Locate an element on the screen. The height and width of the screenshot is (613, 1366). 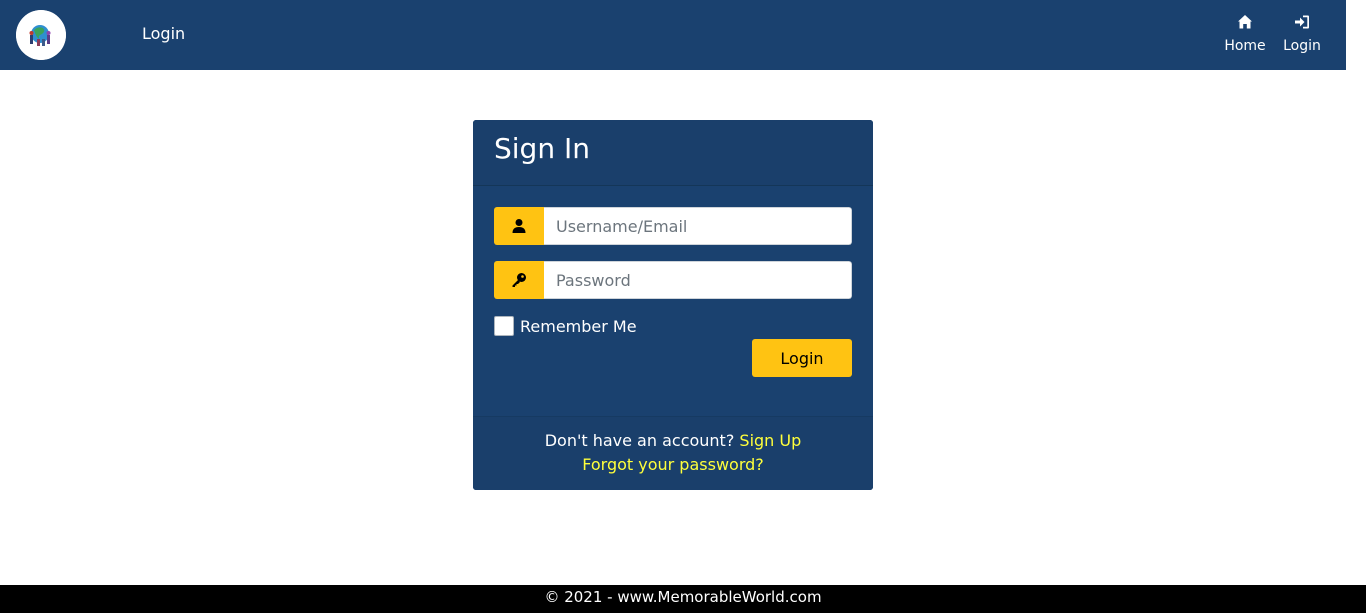
key-icon is located at coordinates (519, 280).